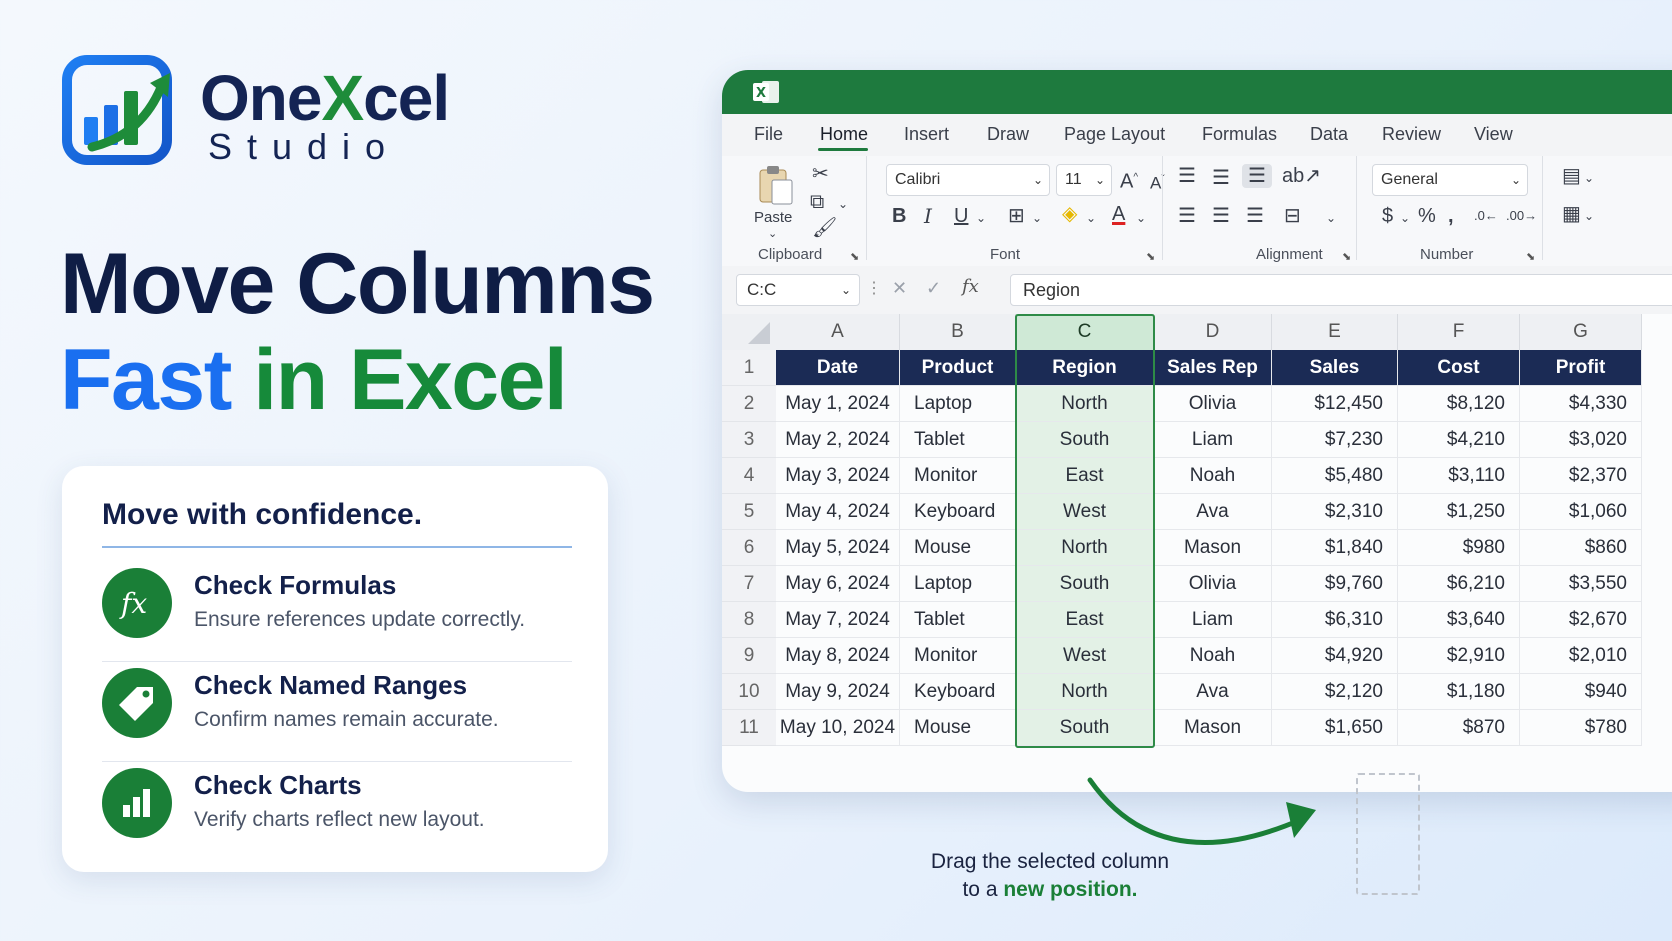 The image size is (1672, 941). I want to click on increase-decimal-icon: .0←, so click(1486, 216).